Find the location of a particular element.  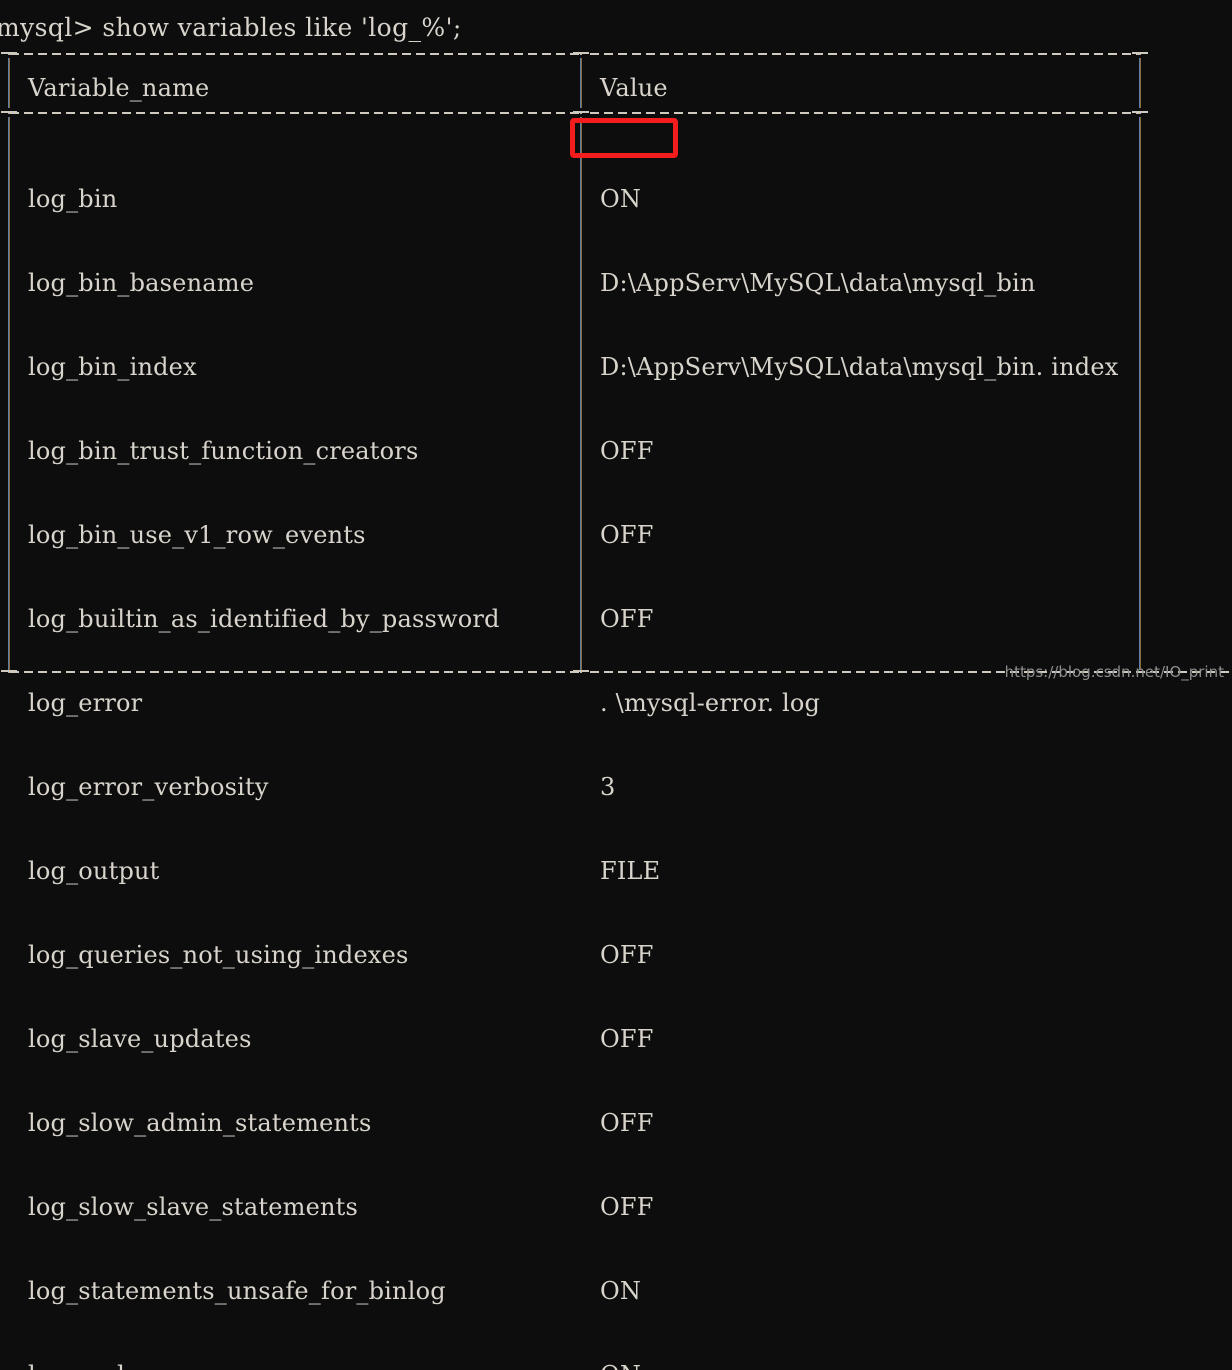

table-row: log_error is located at coordinates (85, 703).